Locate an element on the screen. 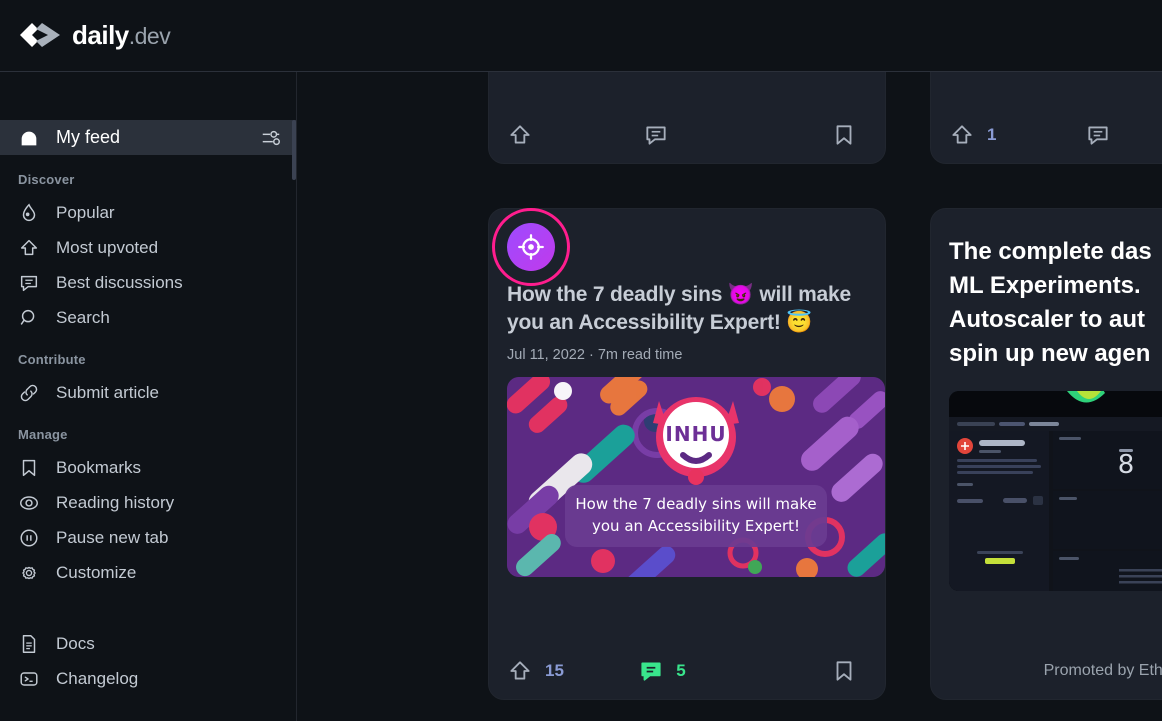 The height and width of the screenshot is (721, 1162). post-source-avatar is located at coordinates (531, 247).